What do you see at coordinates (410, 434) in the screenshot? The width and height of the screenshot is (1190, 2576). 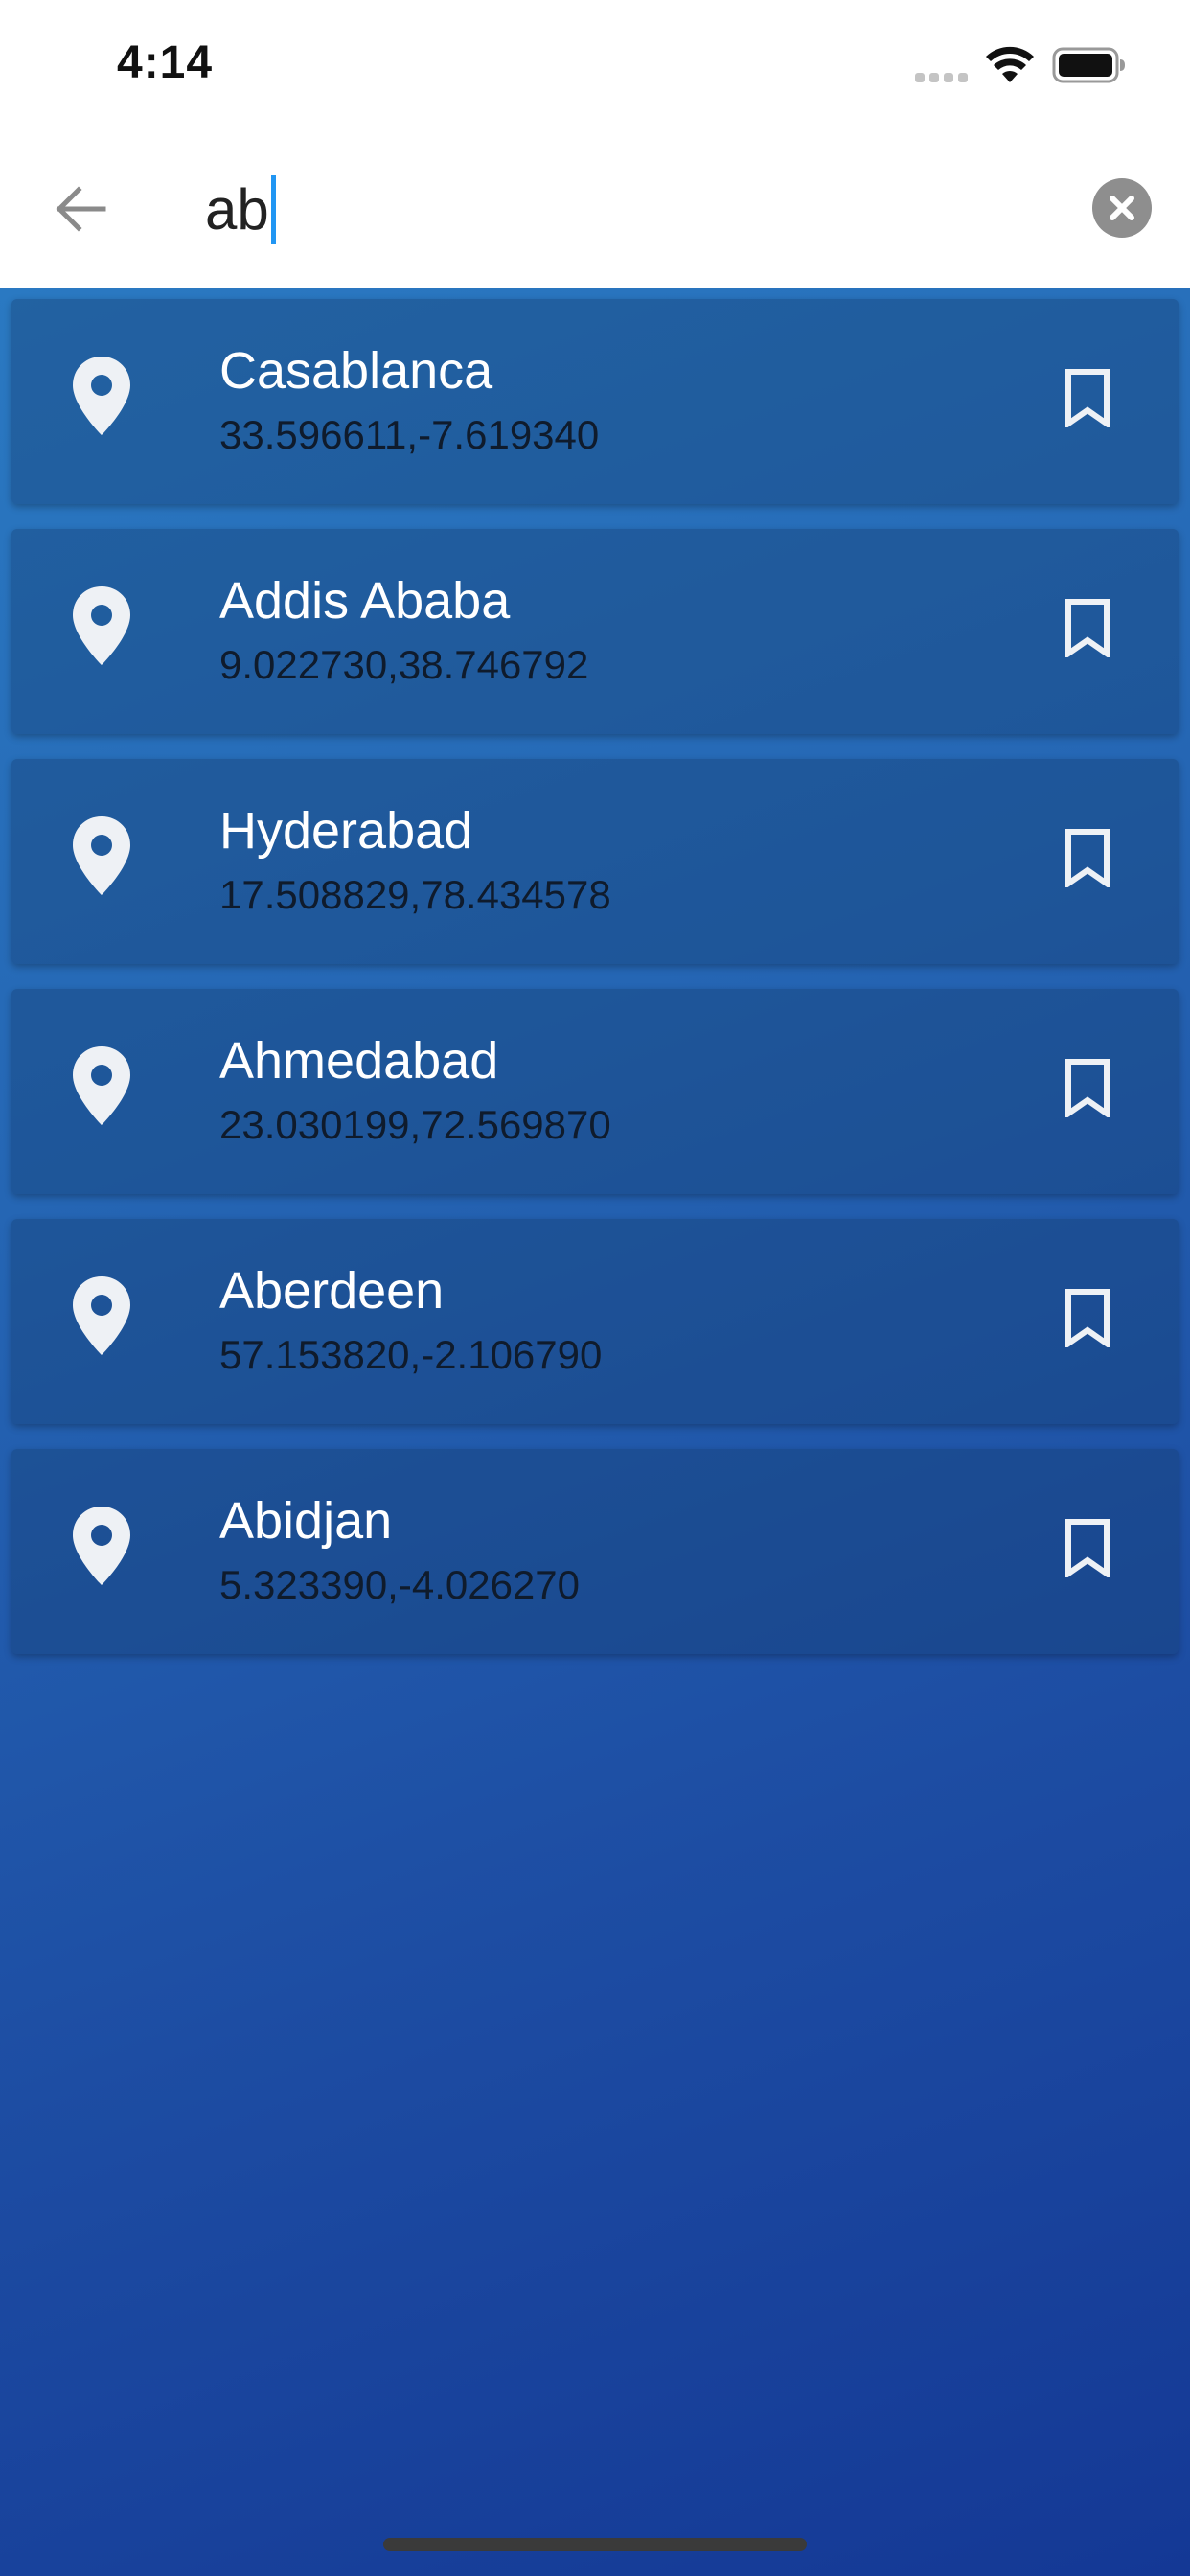 I see `city-coordinates: 33.596611,-7.619340` at bounding box center [410, 434].